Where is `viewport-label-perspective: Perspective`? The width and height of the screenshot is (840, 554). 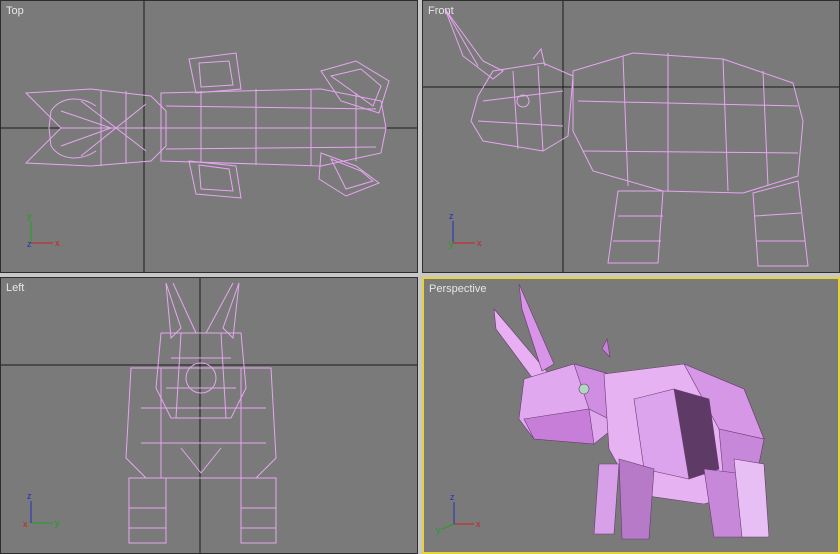 viewport-label-perspective: Perspective is located at coordinates (457, 289).